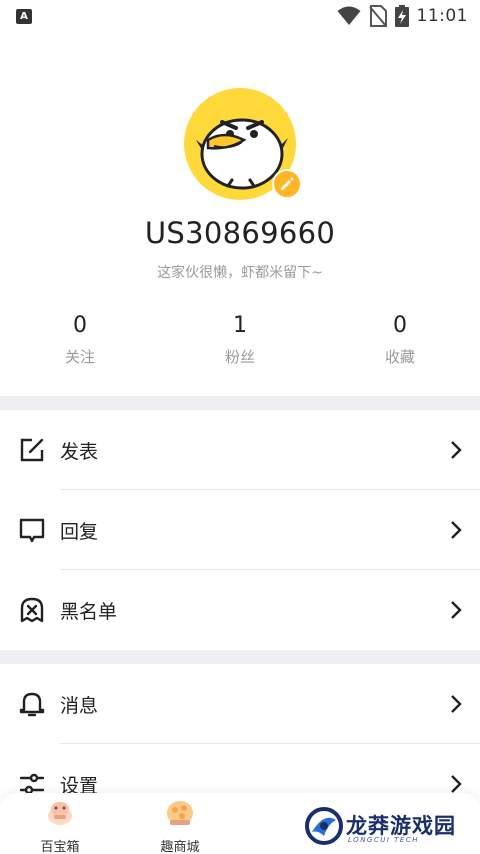 The image size is (480, 854). Describe the element at coordinates (60, 826) in the screenshot. I see `nav-item-treasure: 百宝箱` at that location.